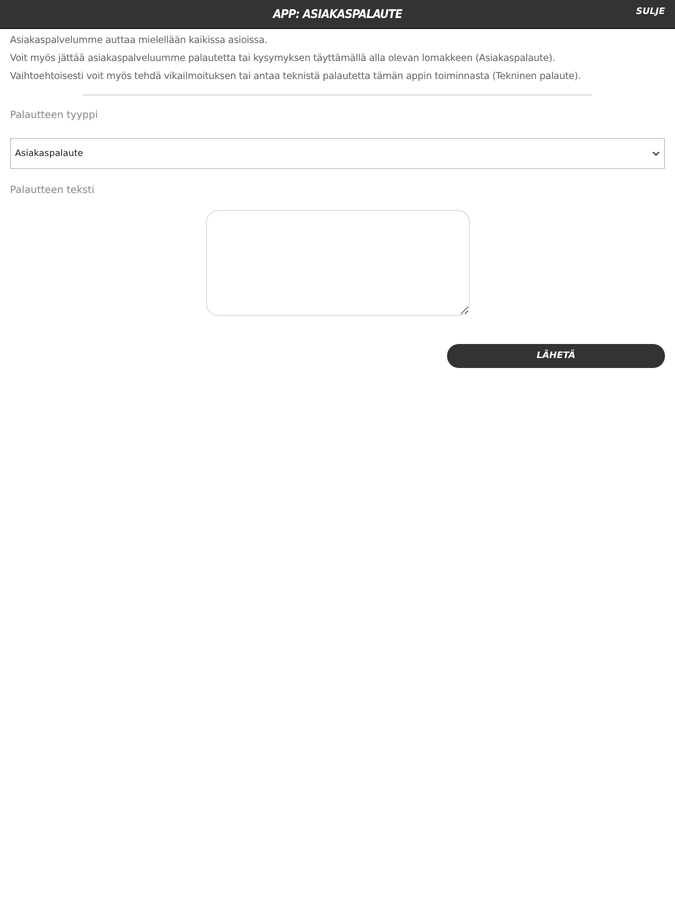 This screenshot has height=900, width=675. What do you see at coordinates (338, 263) in the screenshot?
I see `feedback-text-field` at bounding box center [338, 263].